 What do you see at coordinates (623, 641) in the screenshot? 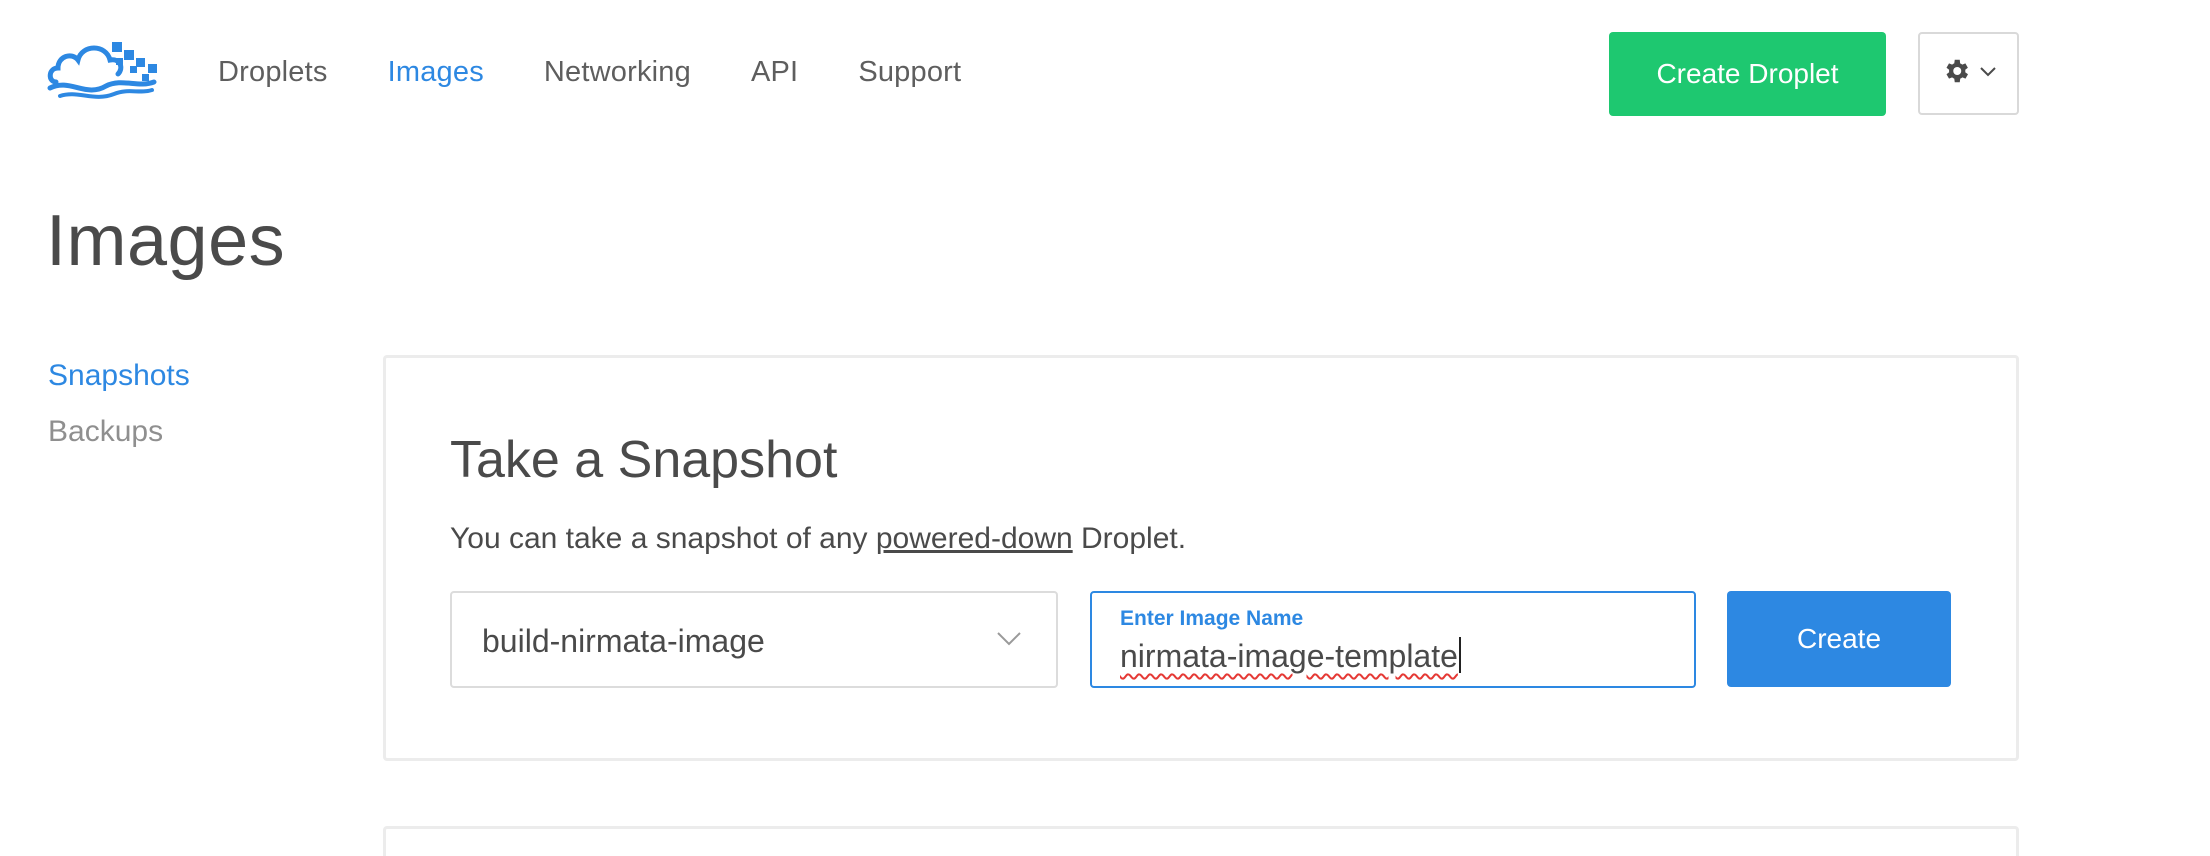
I see `droplet-select-value: build-nirmata-image` at bounding box center [623, 641].